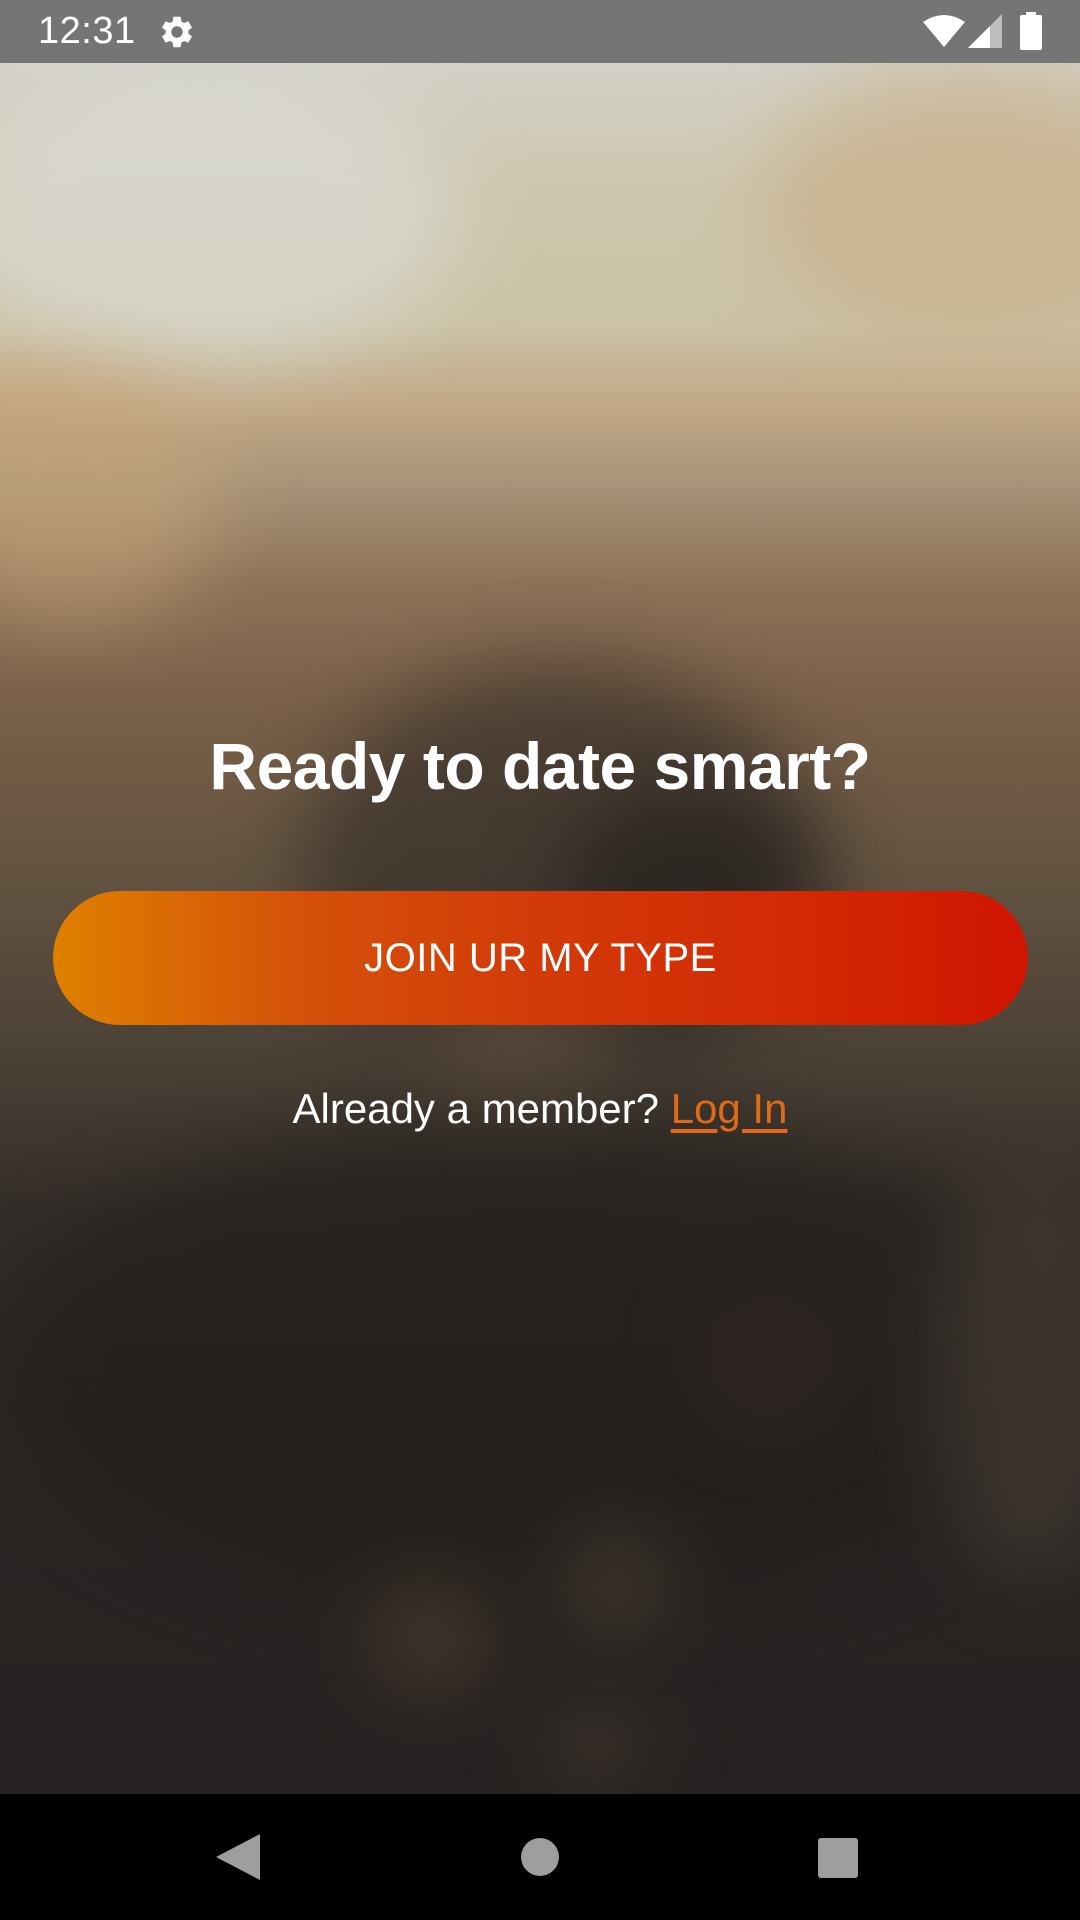  I want to click on nav-bar, so click(540, 1857).